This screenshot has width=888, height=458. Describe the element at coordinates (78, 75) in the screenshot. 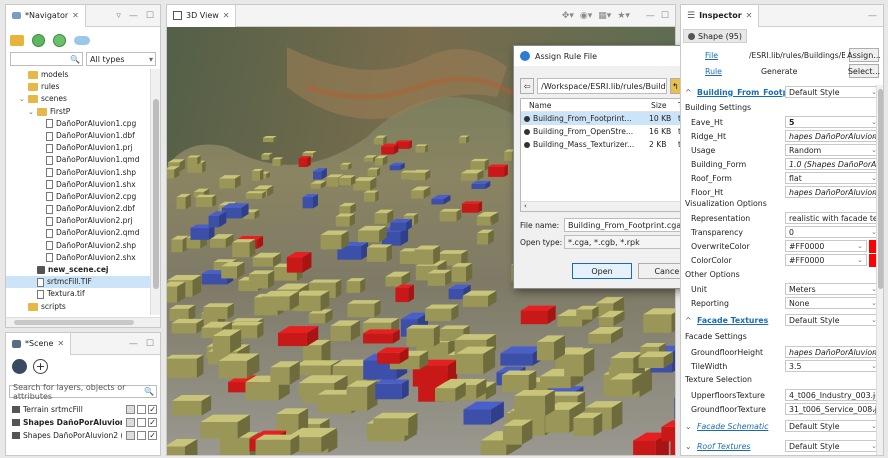

I see `tree-item: models` at that location.